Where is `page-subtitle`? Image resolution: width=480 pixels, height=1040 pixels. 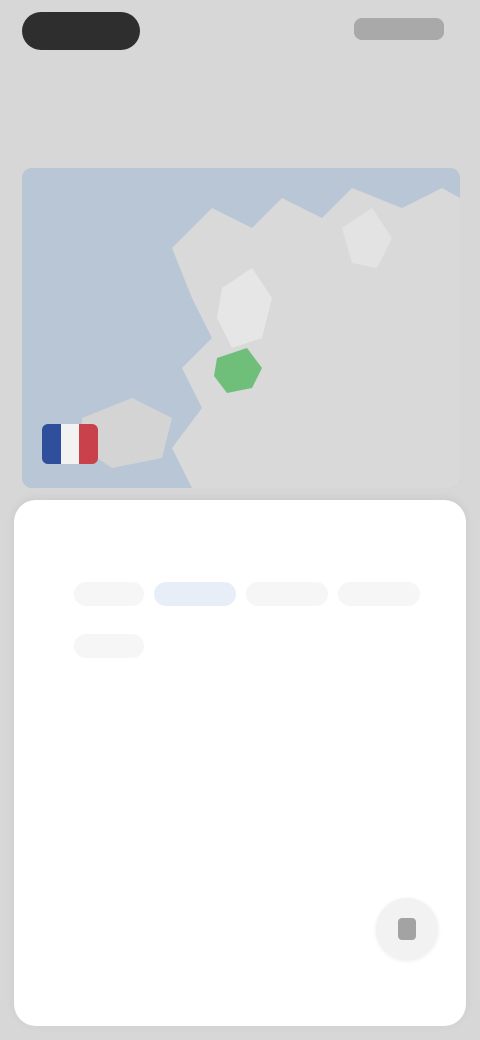
page-subtitle is located at coordinates (145, 108).